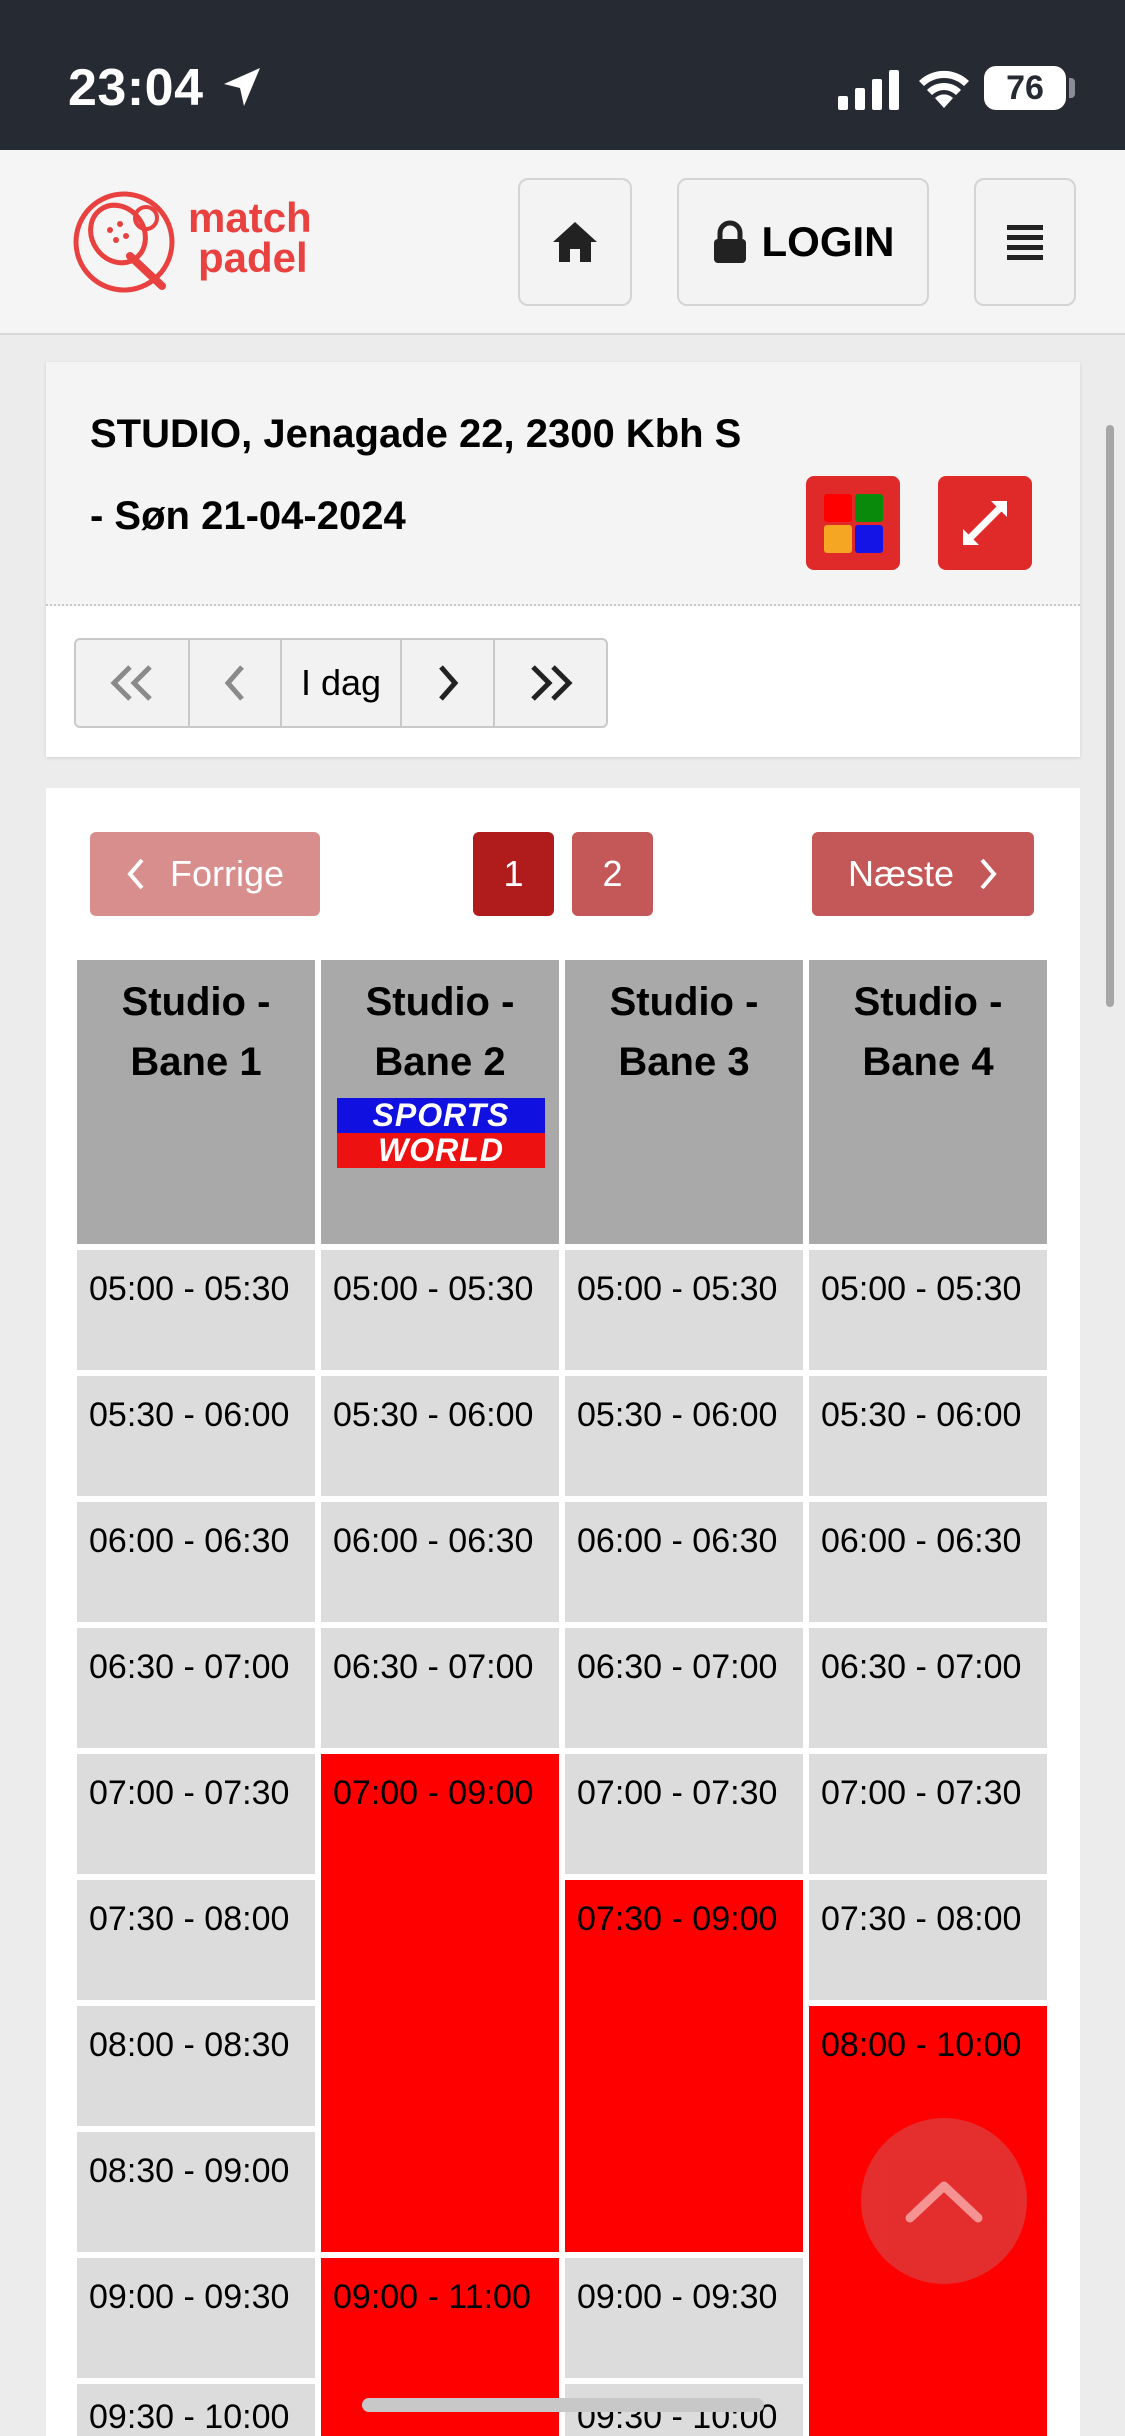 This screenshot has width=1125, height=2436. I want to click on color-legend-button, so click(853, 523).